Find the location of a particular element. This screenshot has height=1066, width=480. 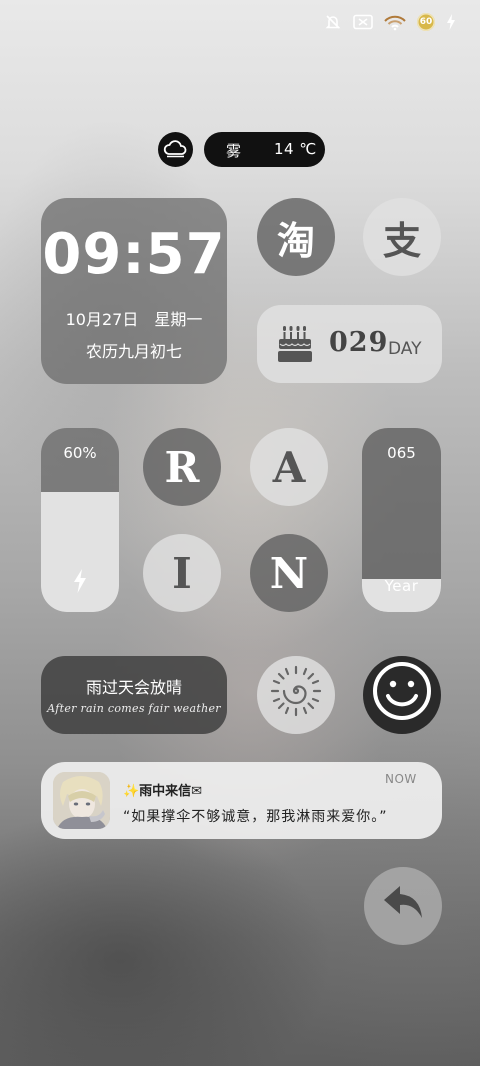

weather-pill: 雾 14 ℃ is located at coordinates (264, 149).